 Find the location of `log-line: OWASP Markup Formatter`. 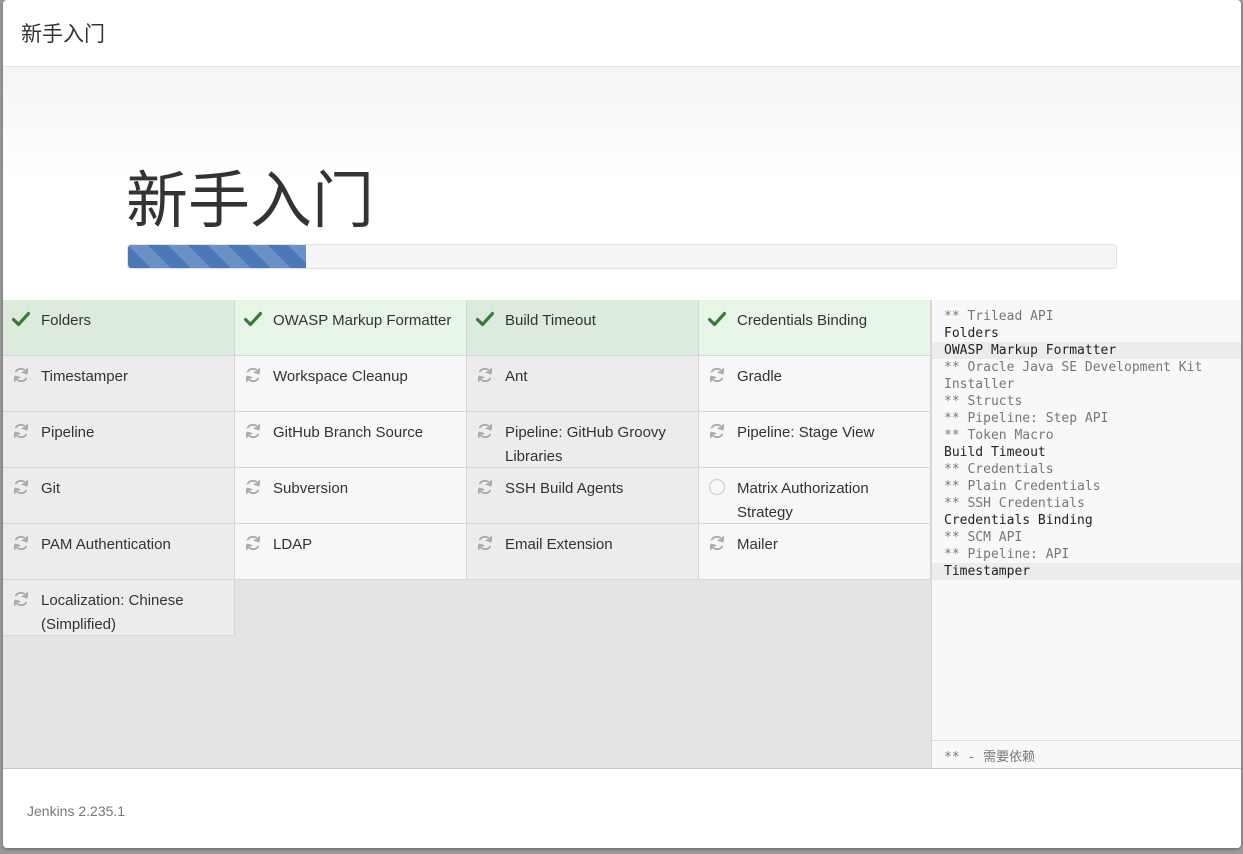

log-line: OWASP Markup Formatter is located at coordinates (1086, 350).